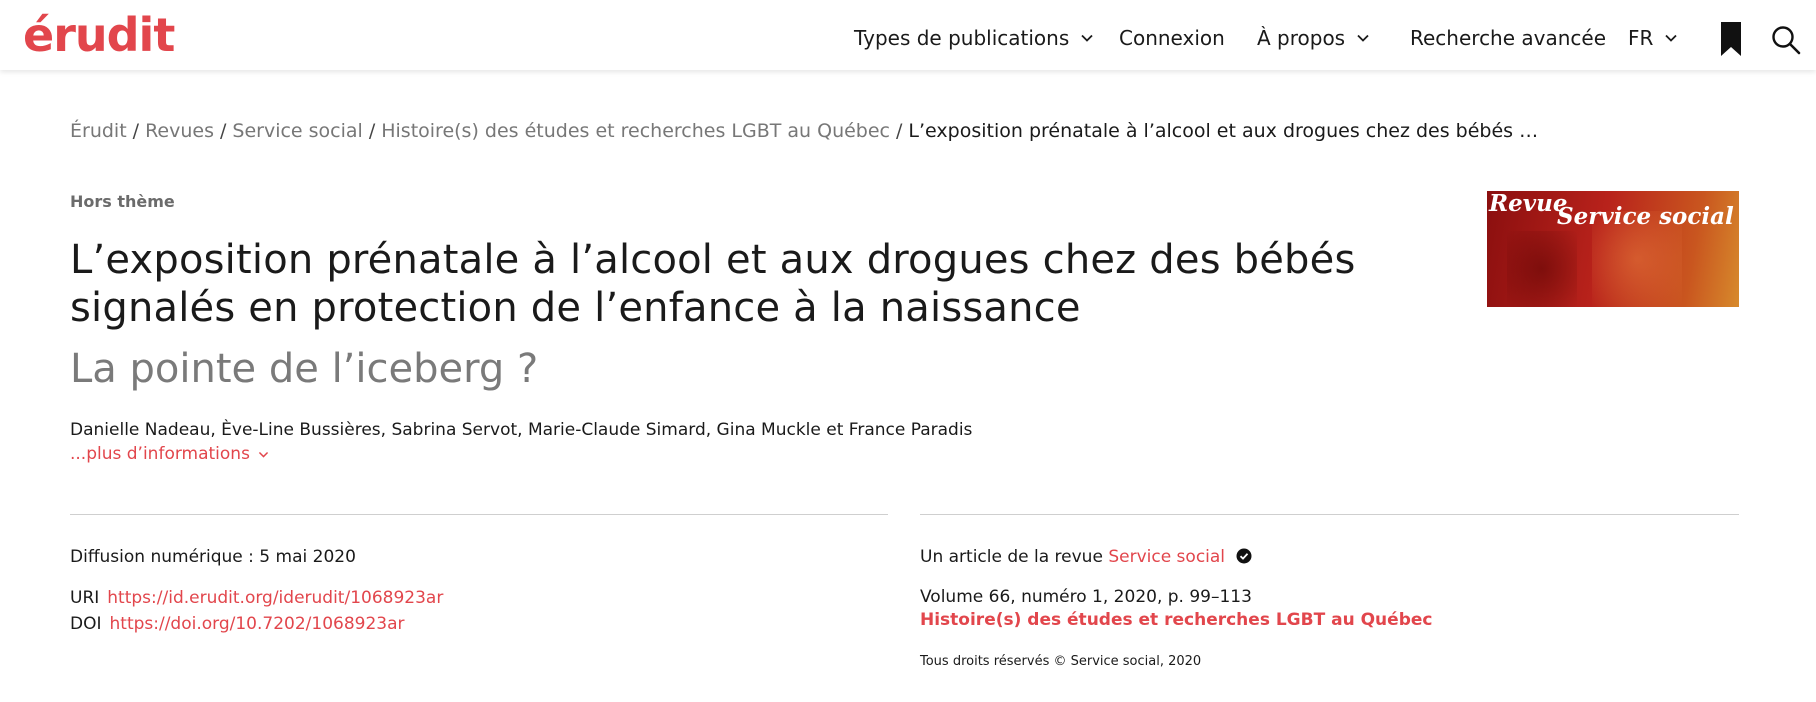 This screenshot has width=1816, height=702. I want to click on doi-row: DOI https://doi.org/10.7202/1068923ar, so click(237, 624).